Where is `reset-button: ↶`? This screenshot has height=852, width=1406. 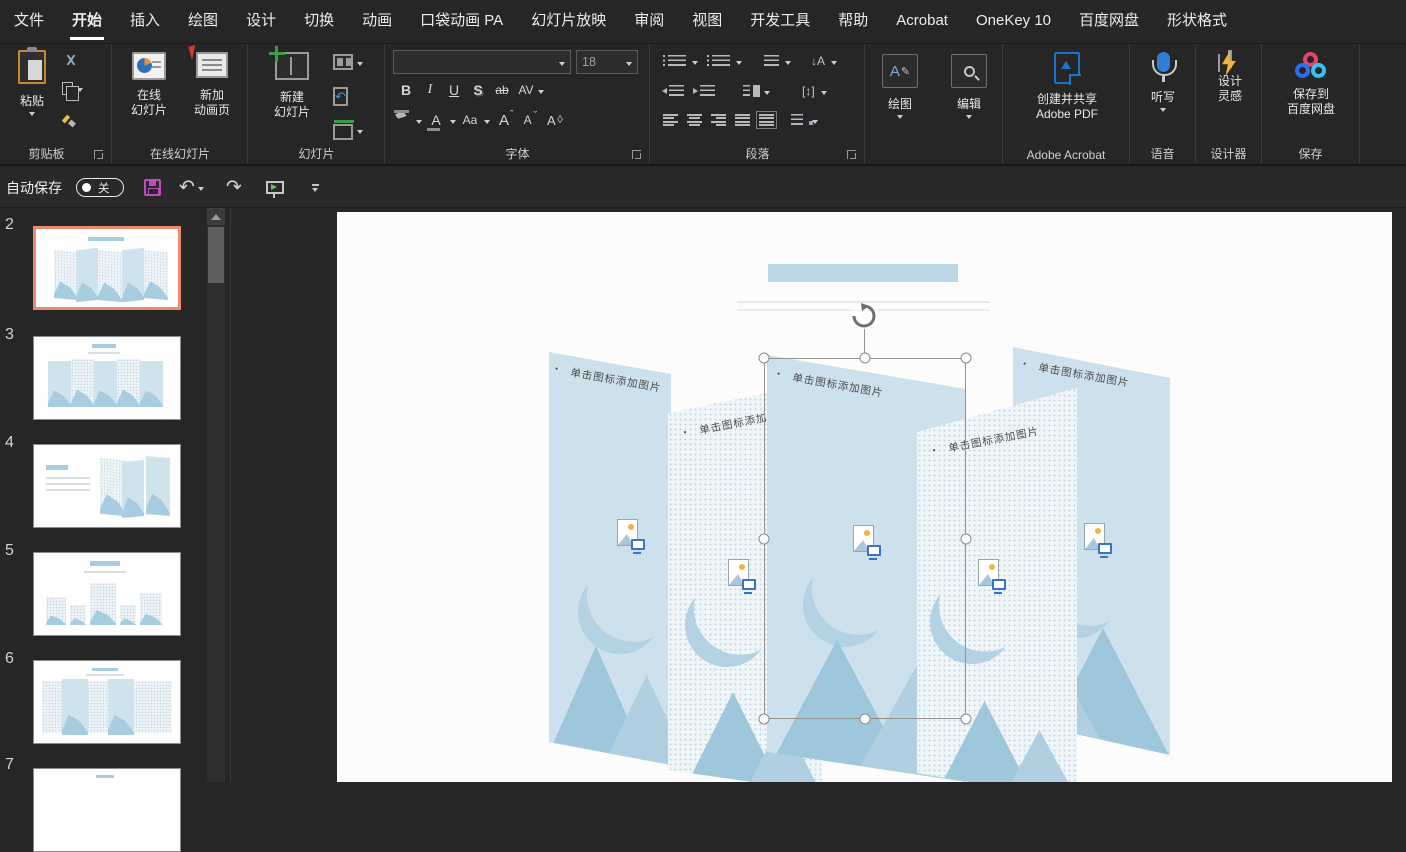 reset-button: ↶ is located at coordinates (340, 96).